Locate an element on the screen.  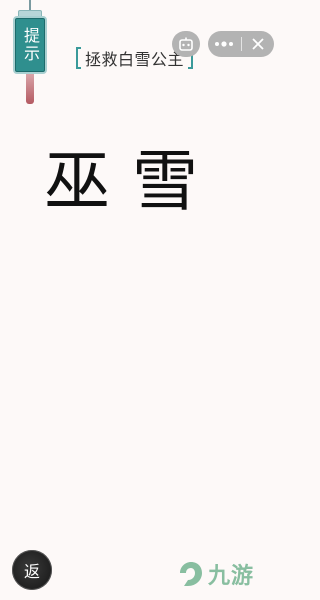
character-wu: 巫 is located at coordinates (77, 182).